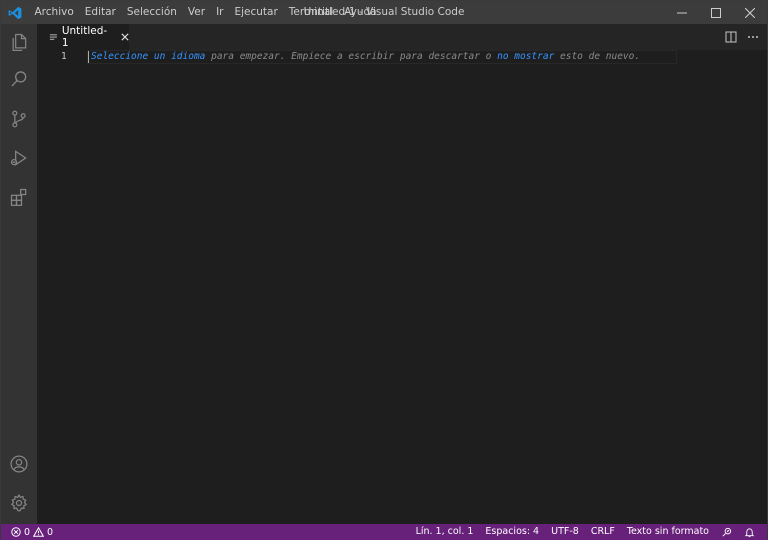 The image size is (768, 540). What do you see at coordinates (402, 37) in the screenshot?
I see `tabs-bar: Untitled-1` at bounding box center [402, 37].